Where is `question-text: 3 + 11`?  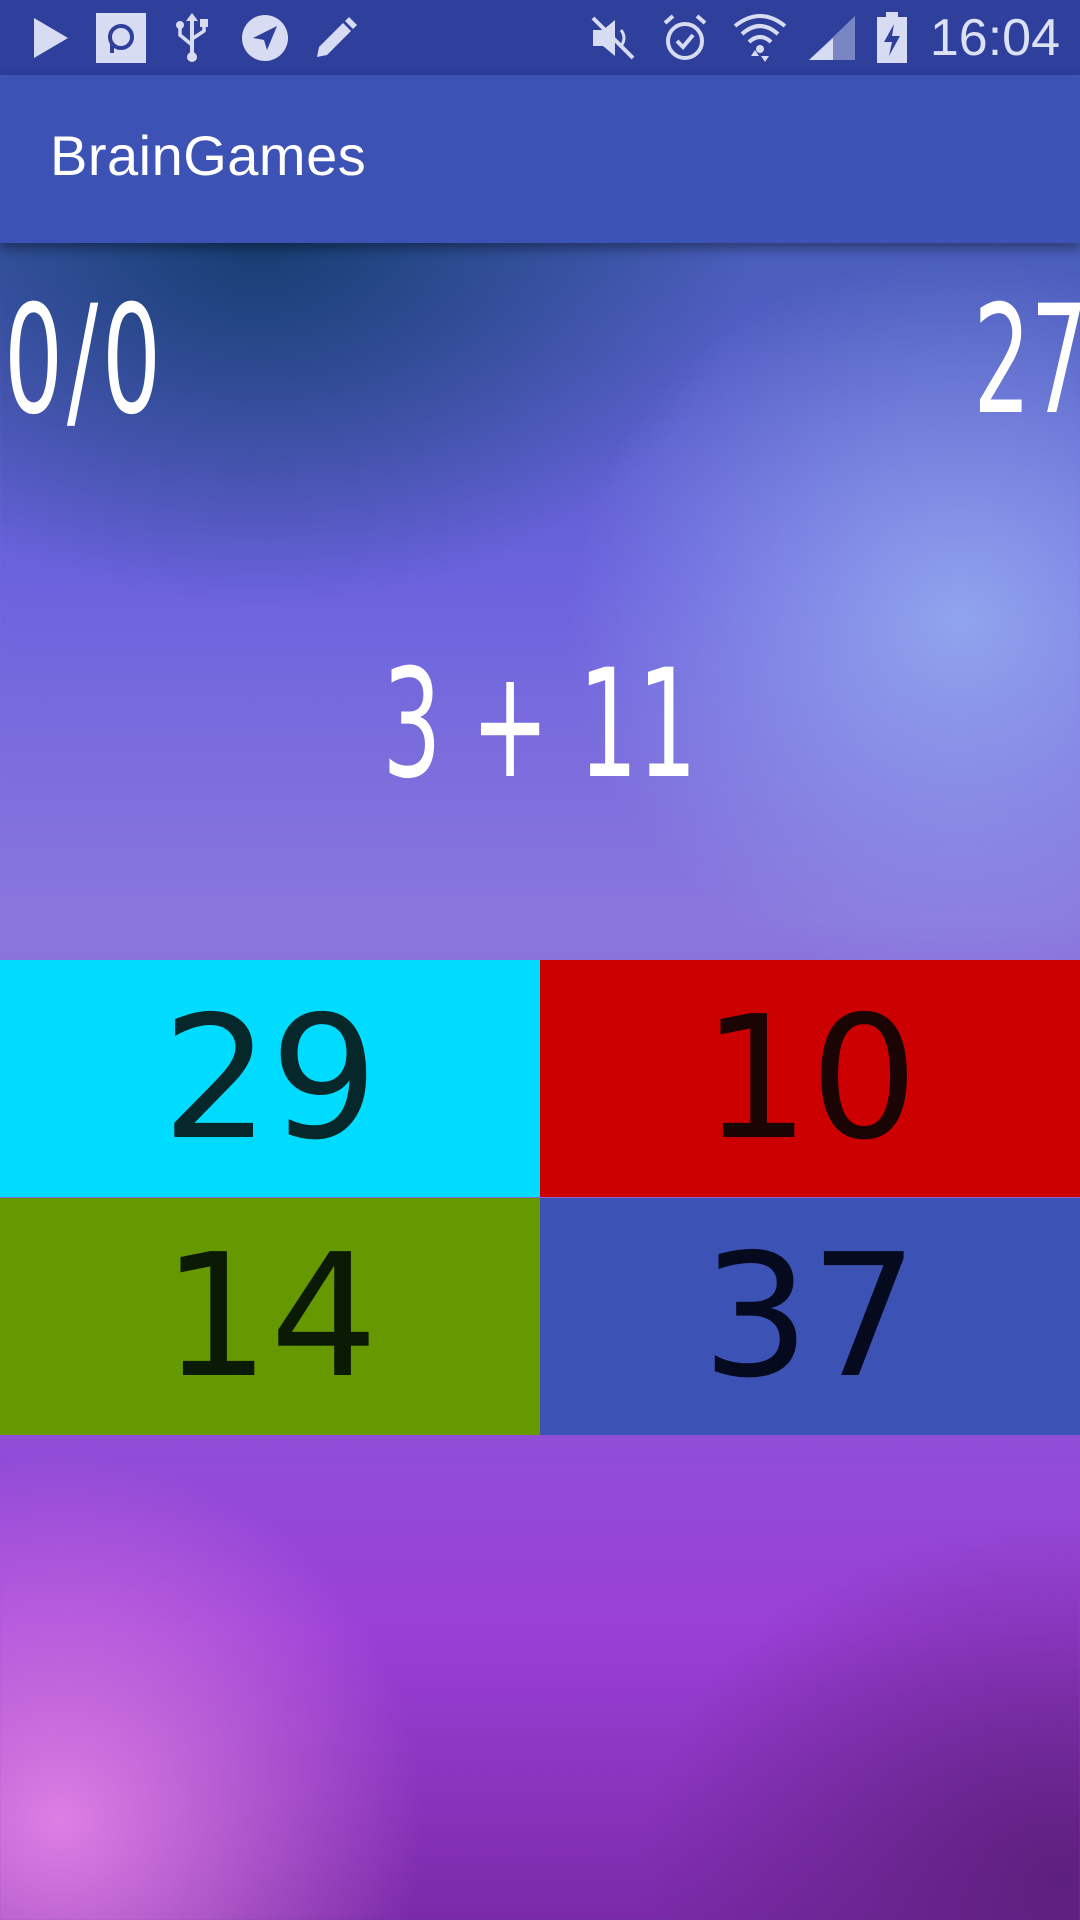 question-text: 3 + 11 is located at coordinates (540, 725).